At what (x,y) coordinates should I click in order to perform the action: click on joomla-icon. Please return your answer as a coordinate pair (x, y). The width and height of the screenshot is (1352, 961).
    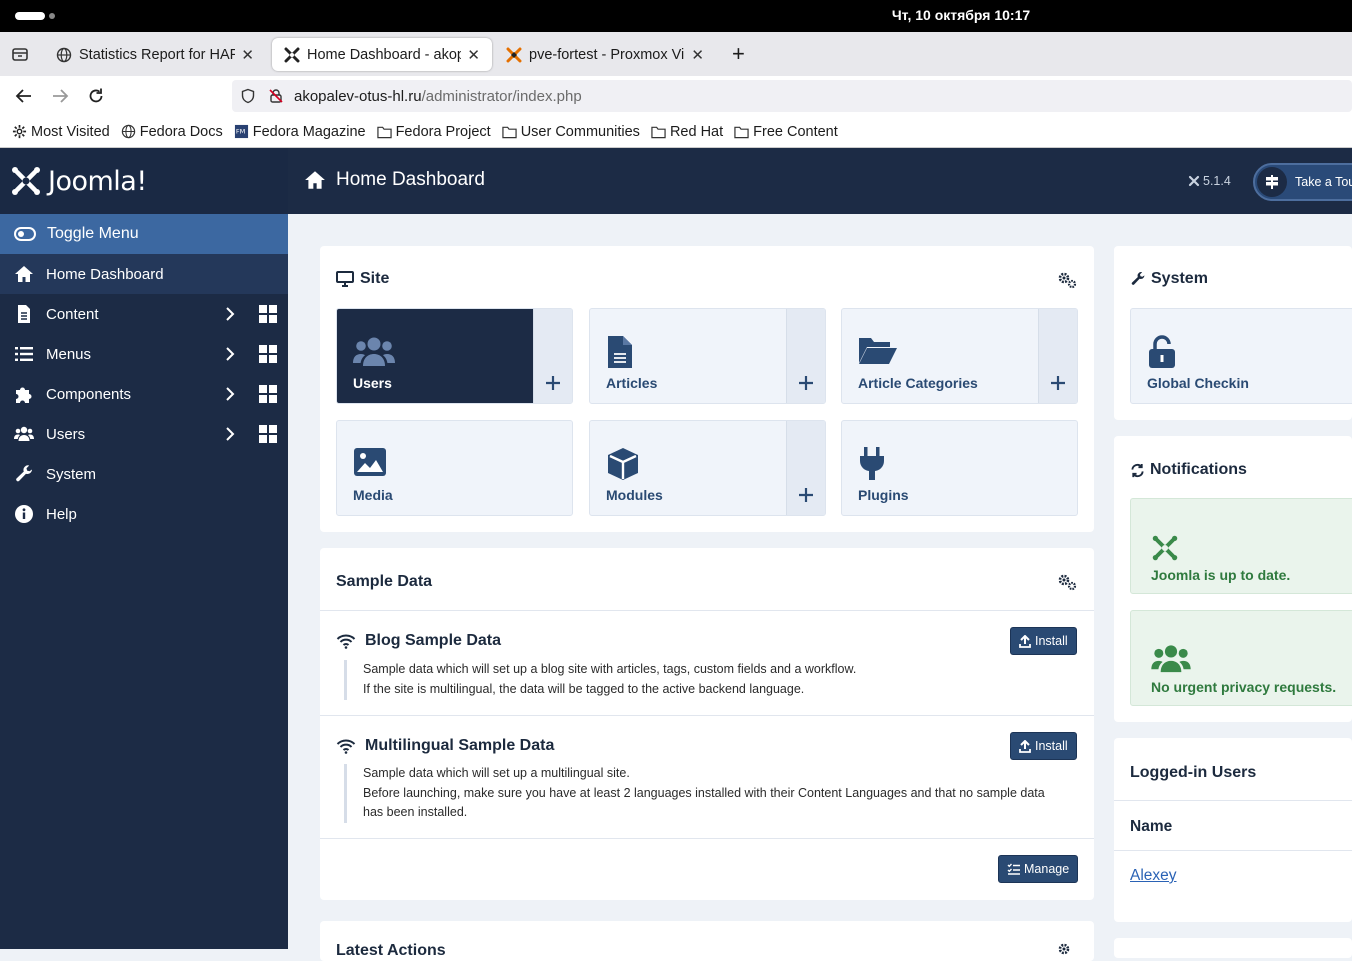
    Looking at the image, I should click on (1165, 548).